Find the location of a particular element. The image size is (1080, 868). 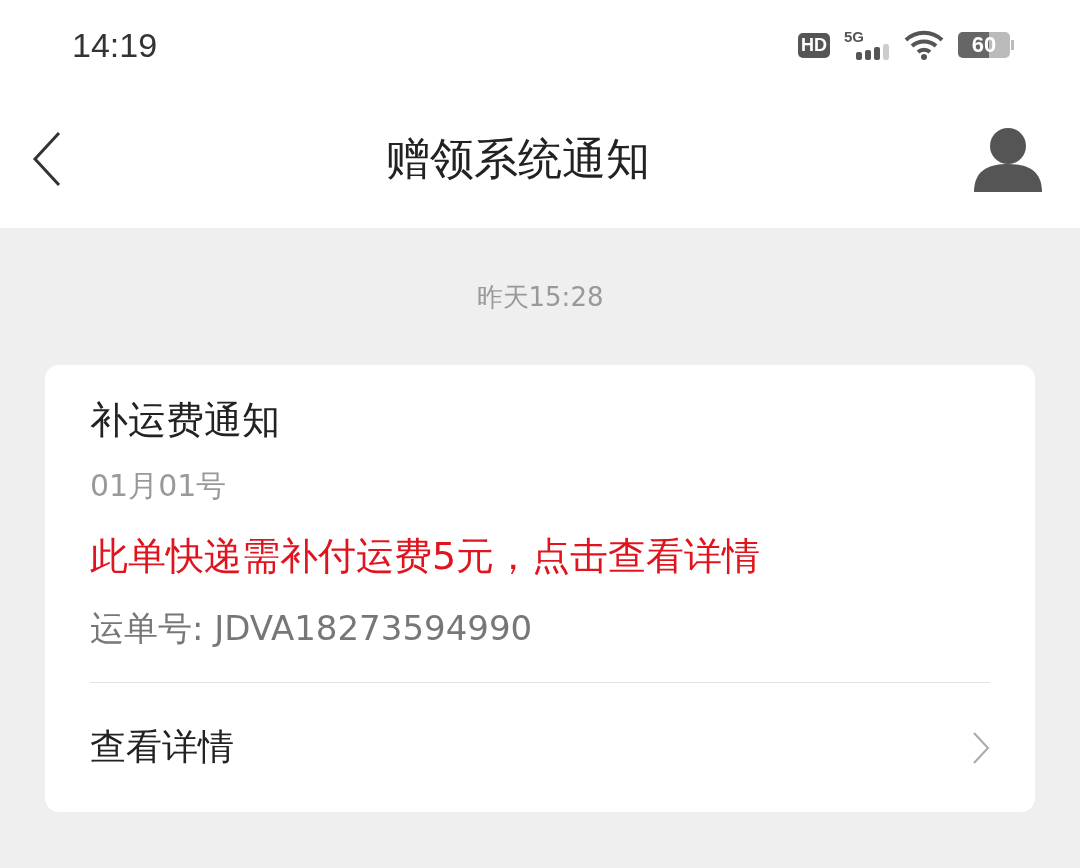

status-time: 14:19 is located at coordinates (115, 45).